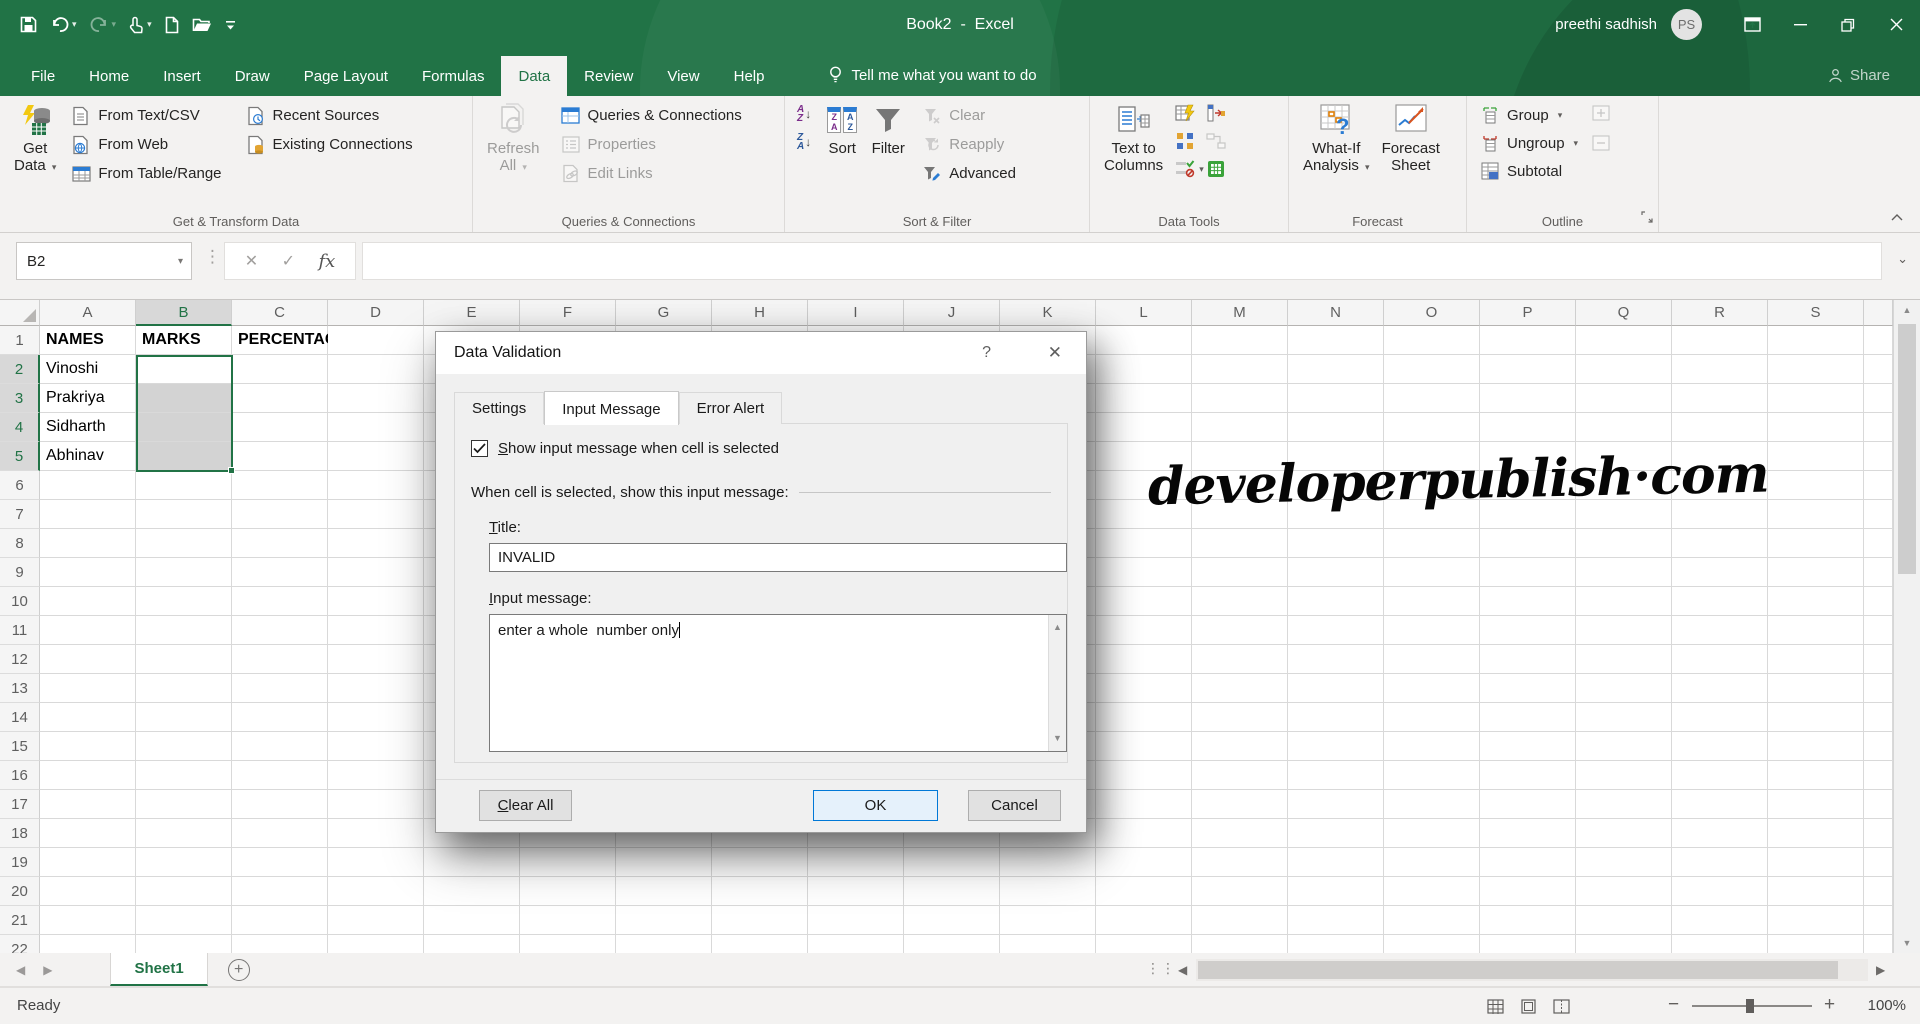  Describe the element at coordinates (1816, 543) in the screenshot. I see `cell-S8` at that location.